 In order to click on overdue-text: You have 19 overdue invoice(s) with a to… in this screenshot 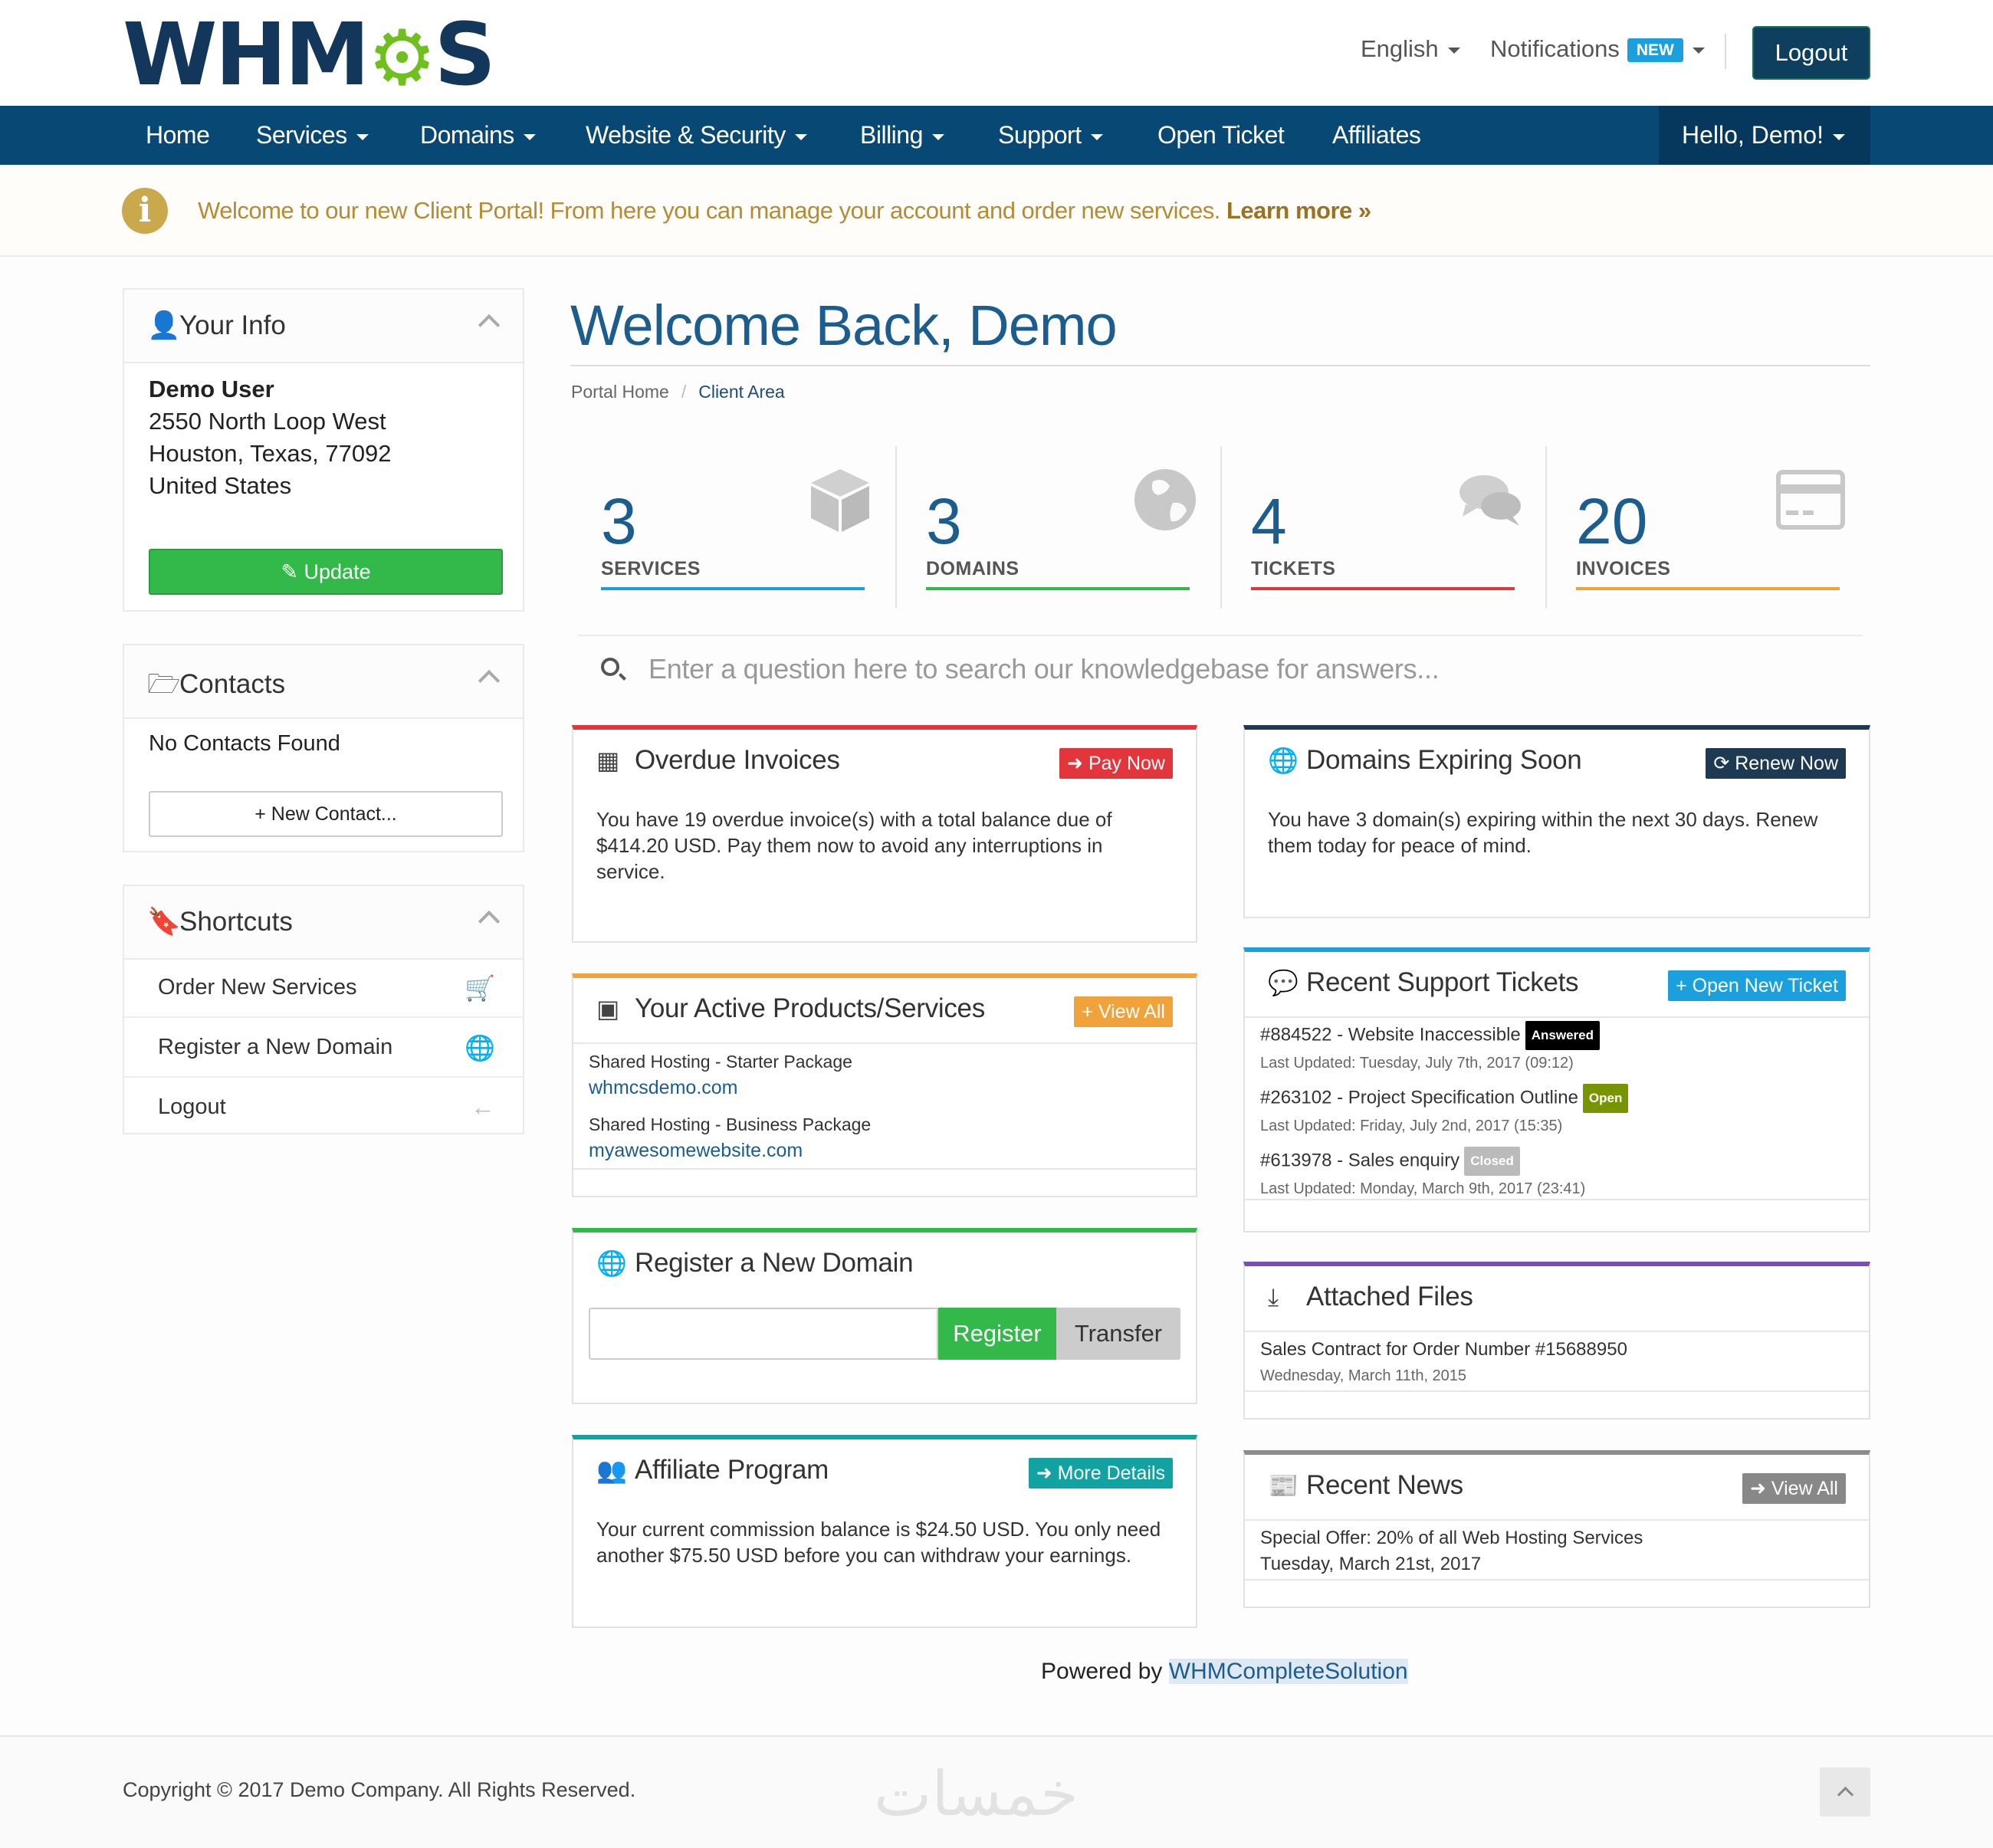, I will do `click(854, 845)`.